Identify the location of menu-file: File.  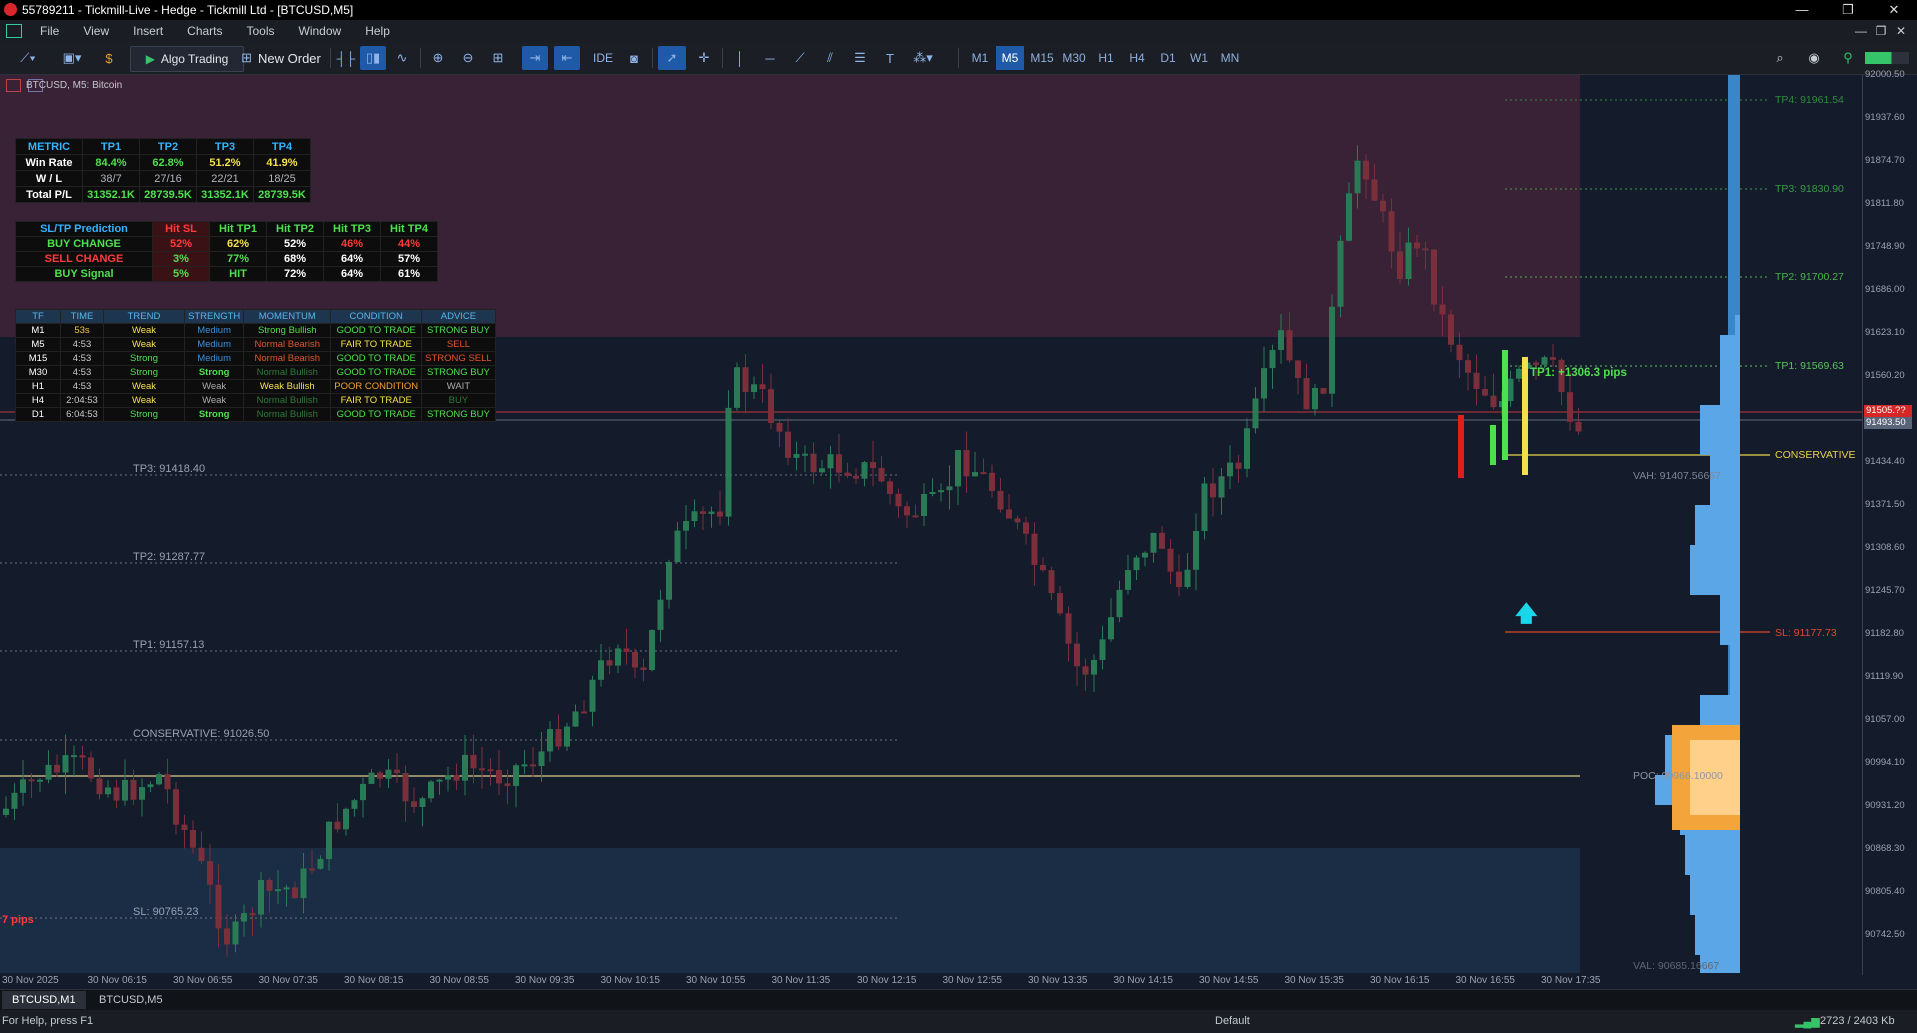
(49, 31).